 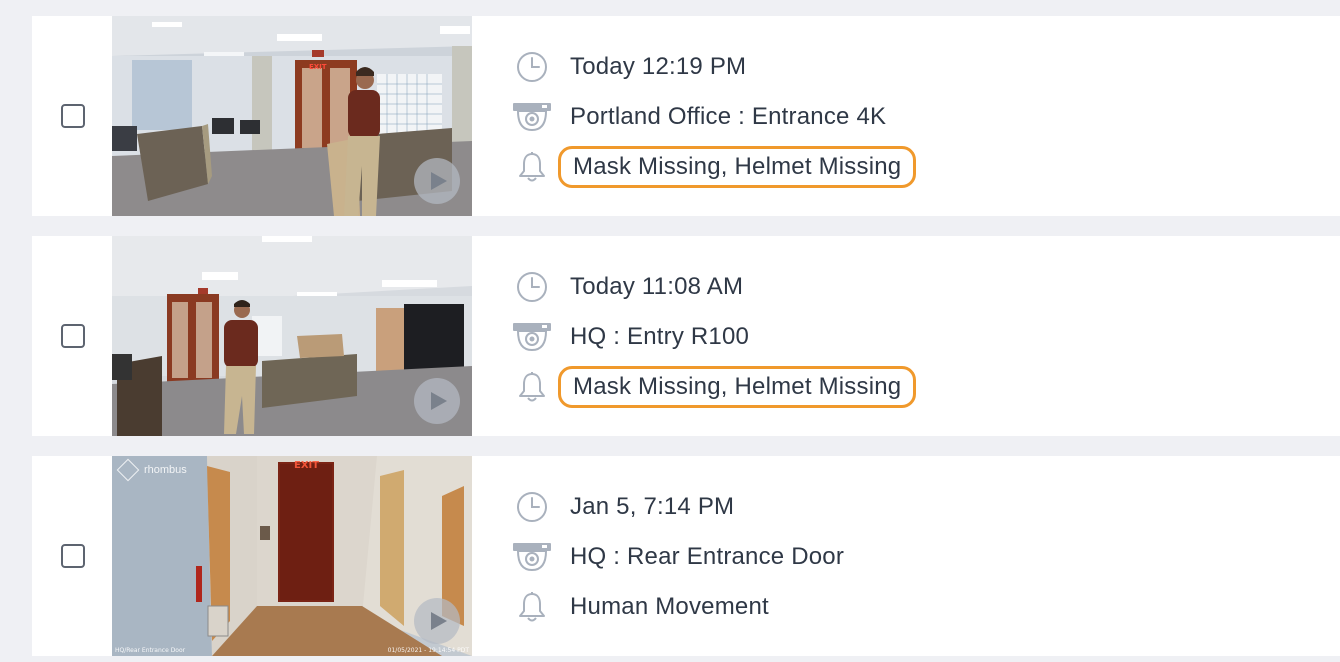 I want to click on camera-name: HQ : Rear Entrance Door, so click(x=707, y=557).